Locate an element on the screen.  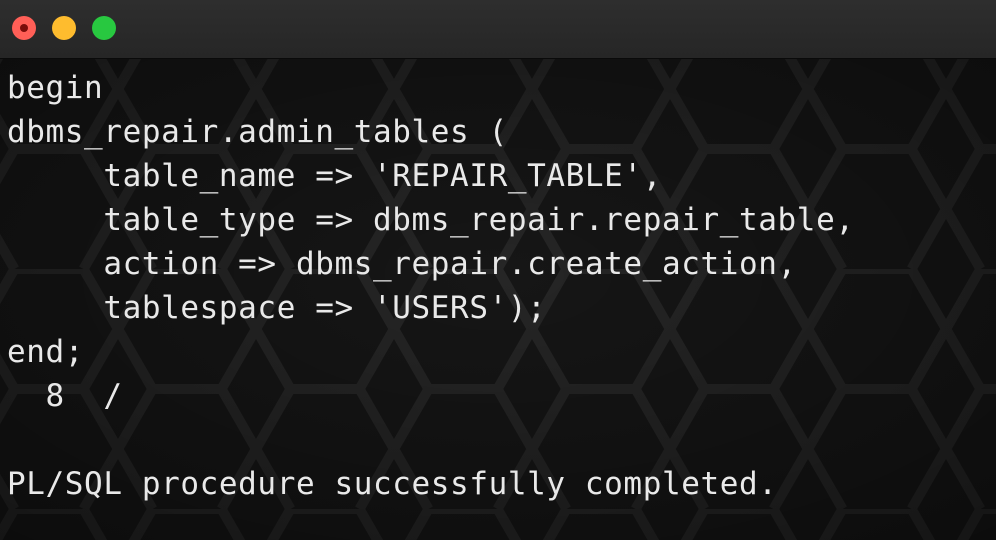
terminal-line: tablespace => 'USERS'); is located at coordinates (277, 308).